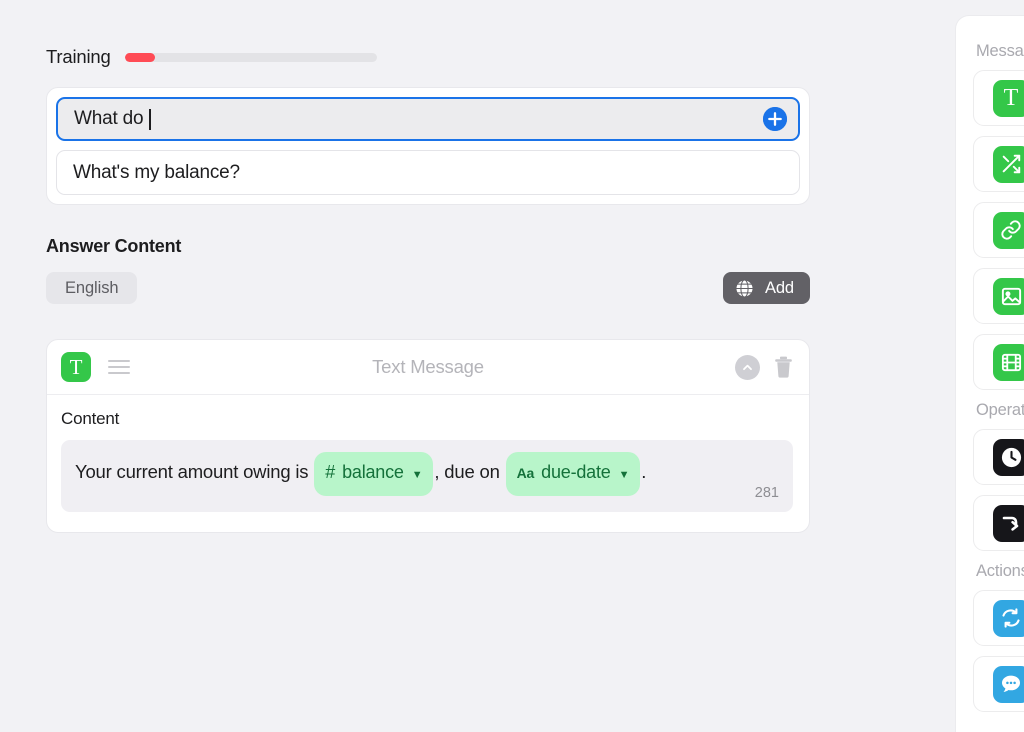 This screenshot has height=732, width=1024. Describe the element at coordinates (194, 471) in the screenshot. I see `content-text-segment: Your current amount owing is` at that location.